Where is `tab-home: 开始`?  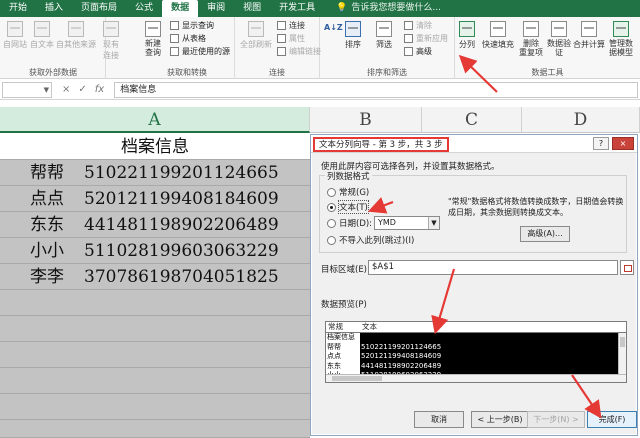 tab-home: 开始 is located at coordinates (18, 8).